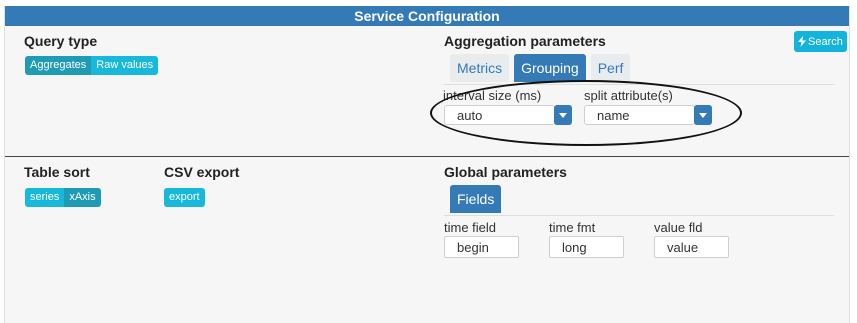  I want to click on series-button: series, so click(45, 197).